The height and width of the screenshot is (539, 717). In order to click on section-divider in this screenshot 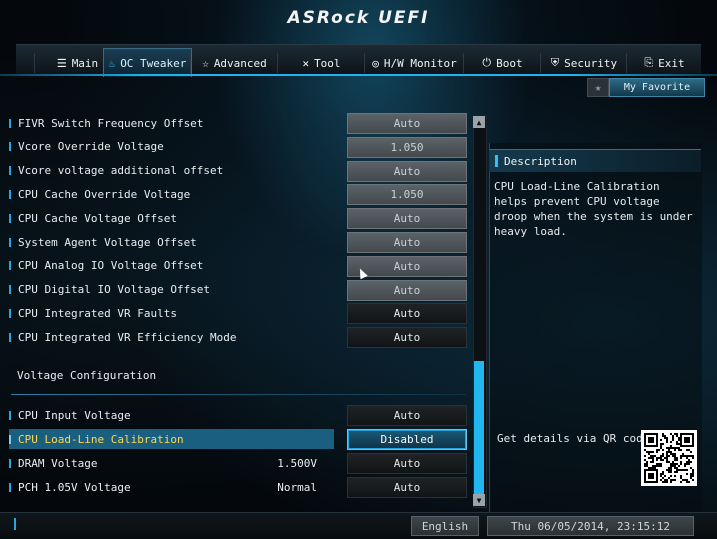, I will do `click(238, 394)`.